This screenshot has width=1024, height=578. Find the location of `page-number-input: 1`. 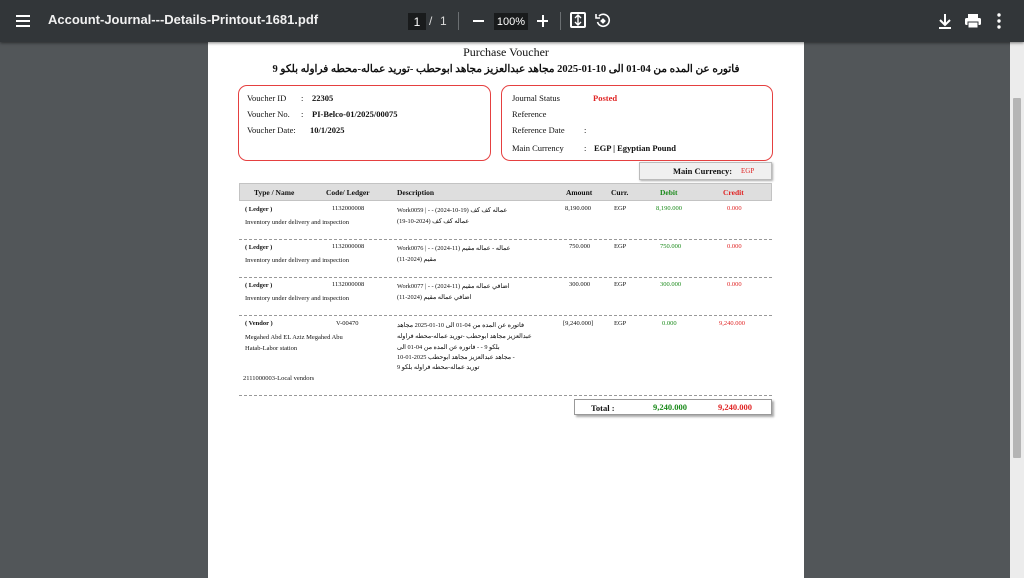

page-number-input: 1 is located at coordinates (417, 21).